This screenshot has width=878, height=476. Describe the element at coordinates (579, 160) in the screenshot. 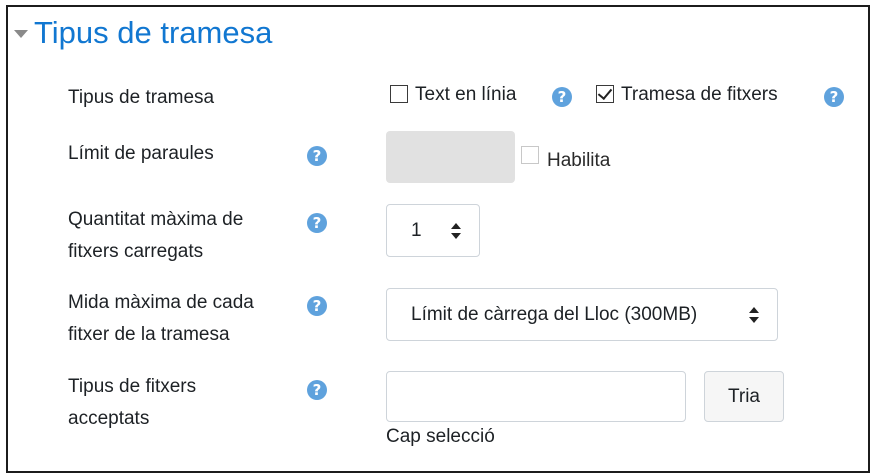

I see `word-limit-enable-label: Habilita` at that location.